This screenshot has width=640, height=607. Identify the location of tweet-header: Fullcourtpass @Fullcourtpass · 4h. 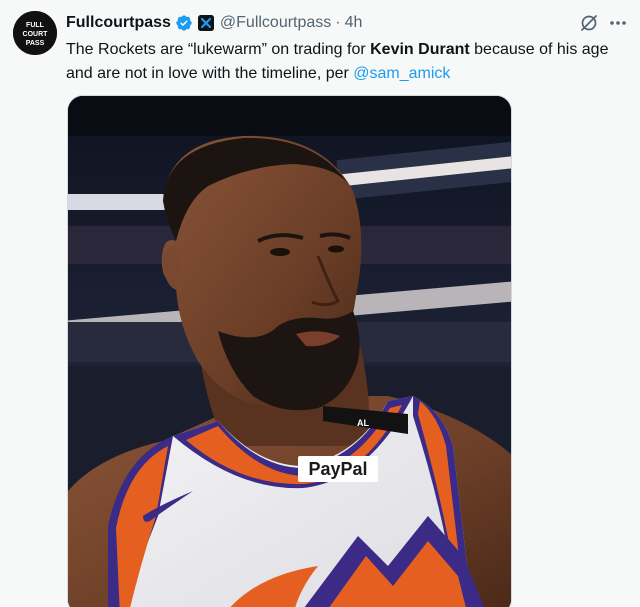
(214, 23).